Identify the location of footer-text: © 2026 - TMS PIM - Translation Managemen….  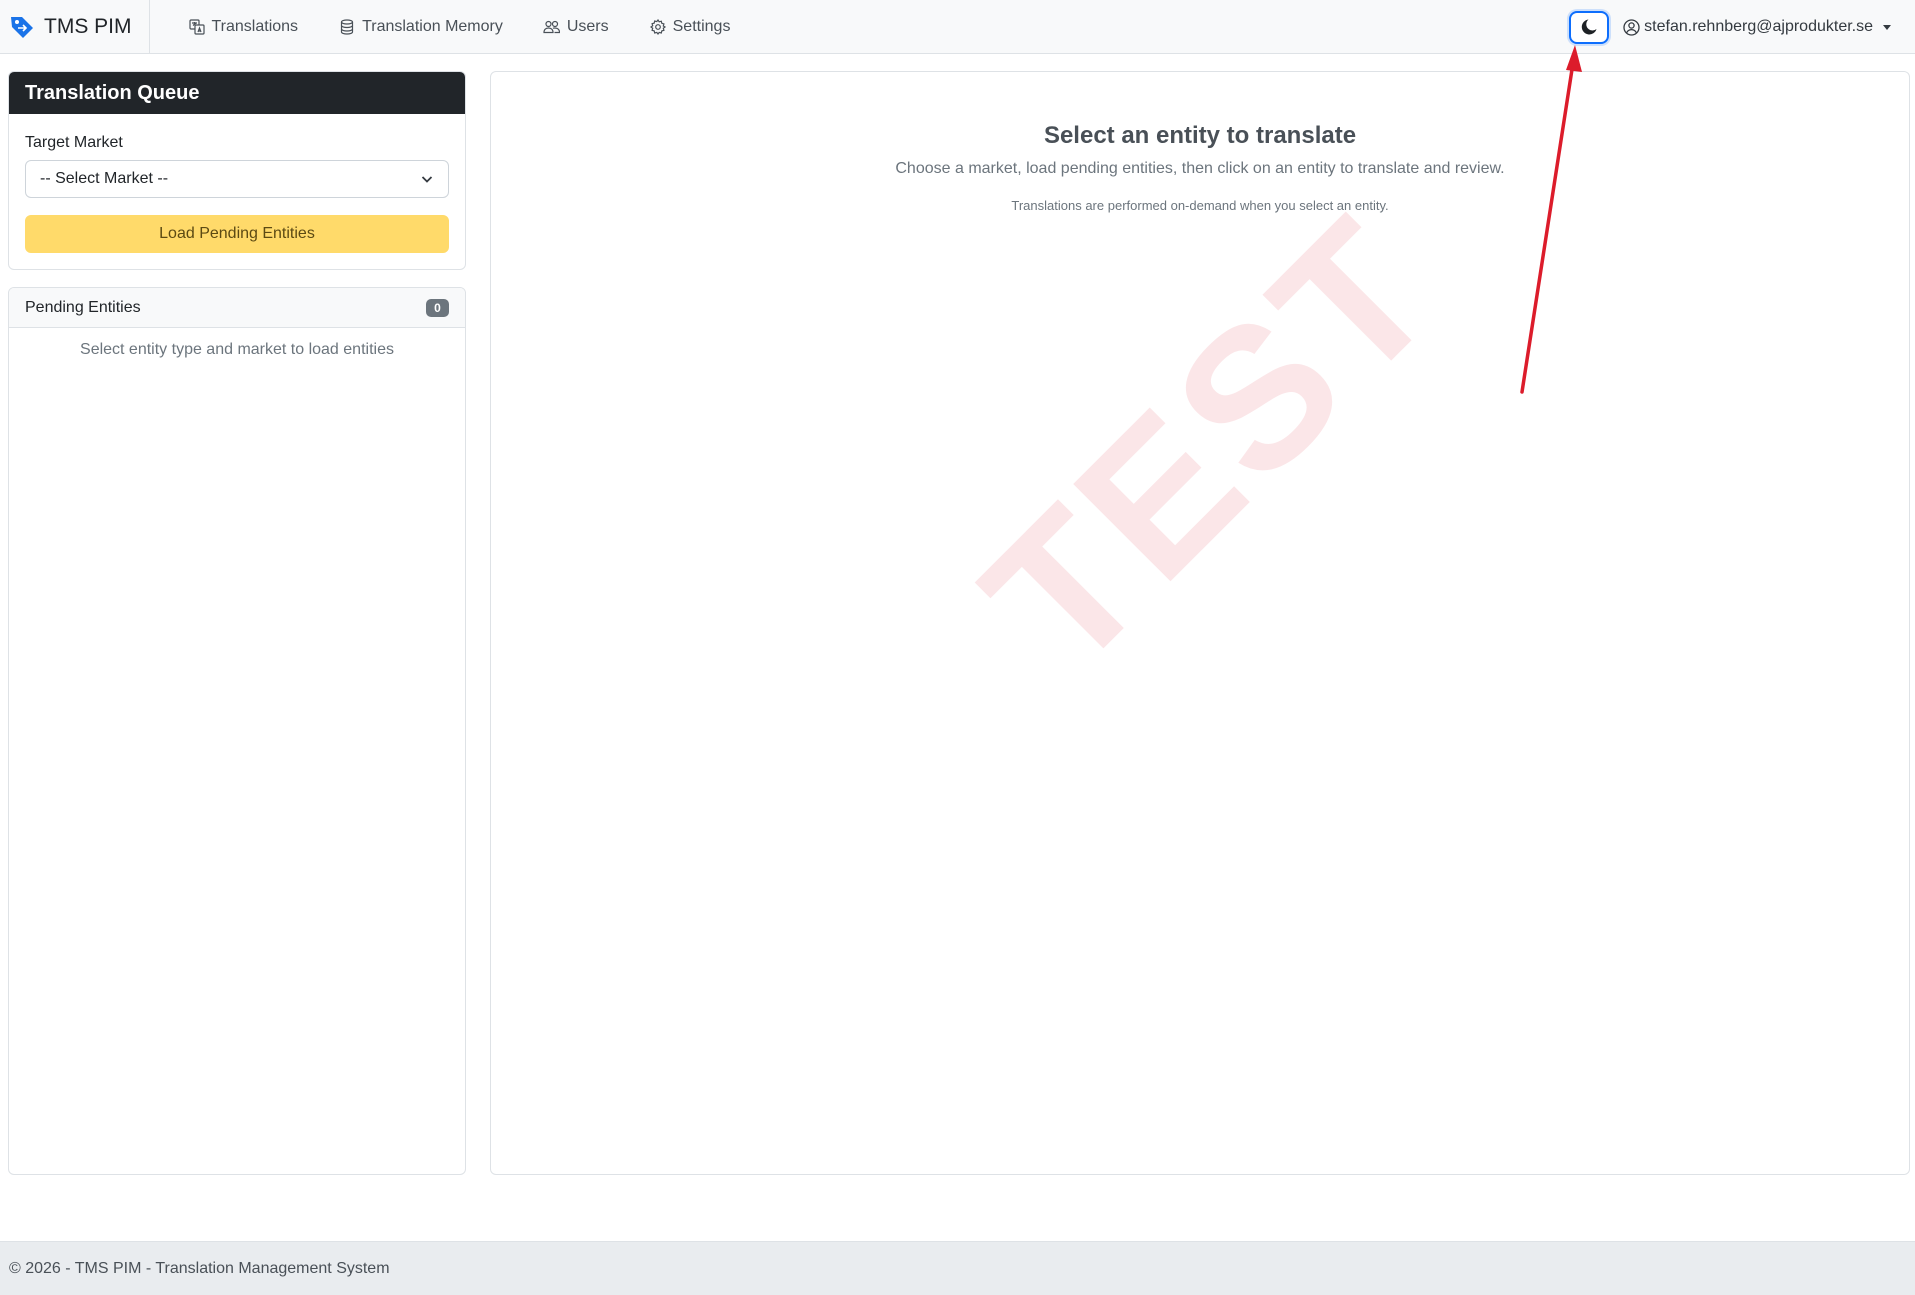
(199, 1268).